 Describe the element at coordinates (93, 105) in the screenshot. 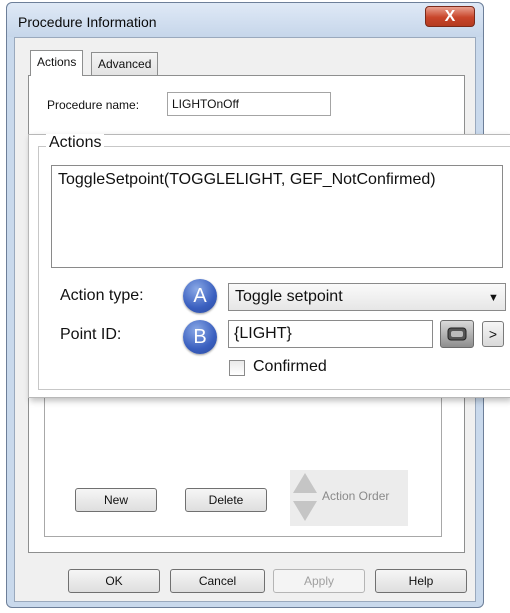

I see `procedure-name-label: Procedure name:` at that location.